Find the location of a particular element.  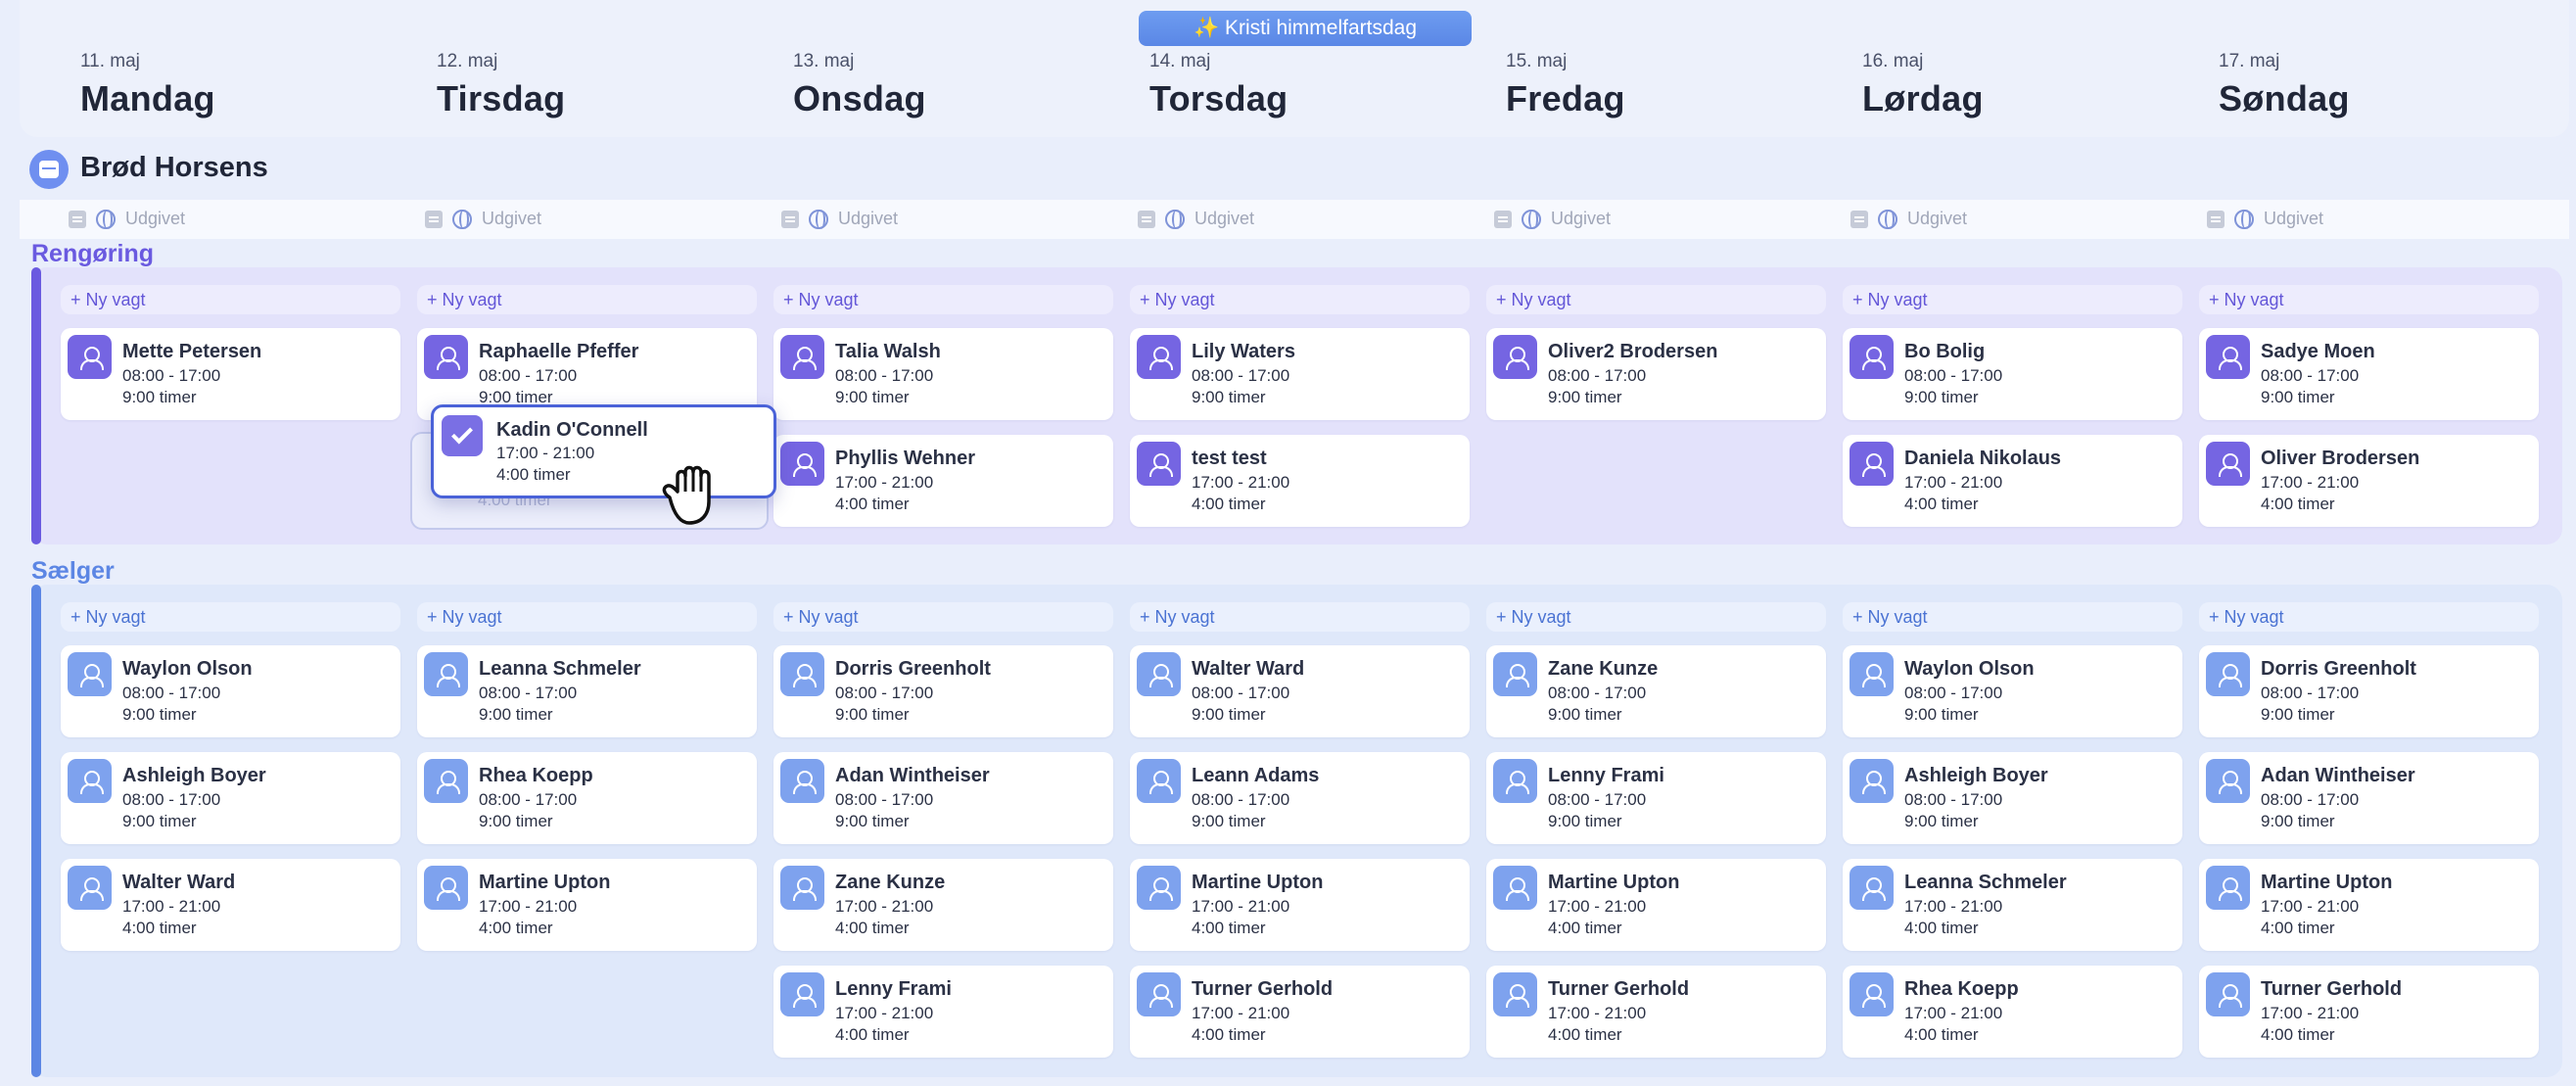

shift-card: Lenny Frami 17:00 - 21:00 4:00 timer is located at coordinates (943, 1012).